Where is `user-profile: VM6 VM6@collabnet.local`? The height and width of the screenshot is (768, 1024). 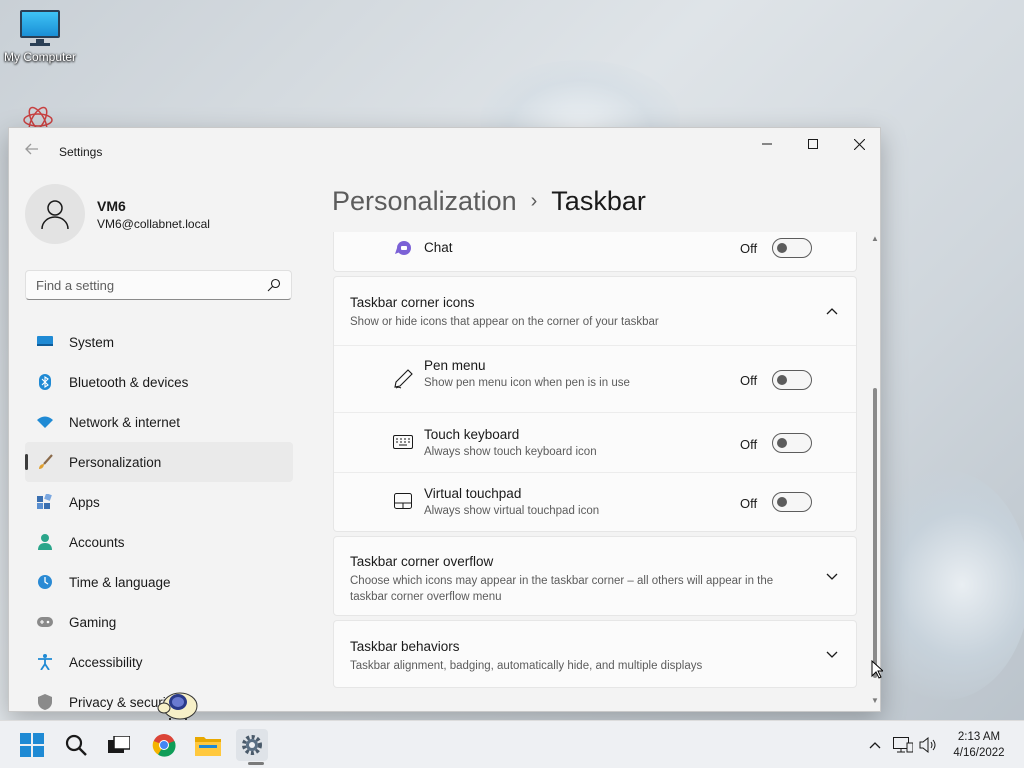
user-profile: VM6 VM6@collabnet.local is located at coordinates (117, 214).